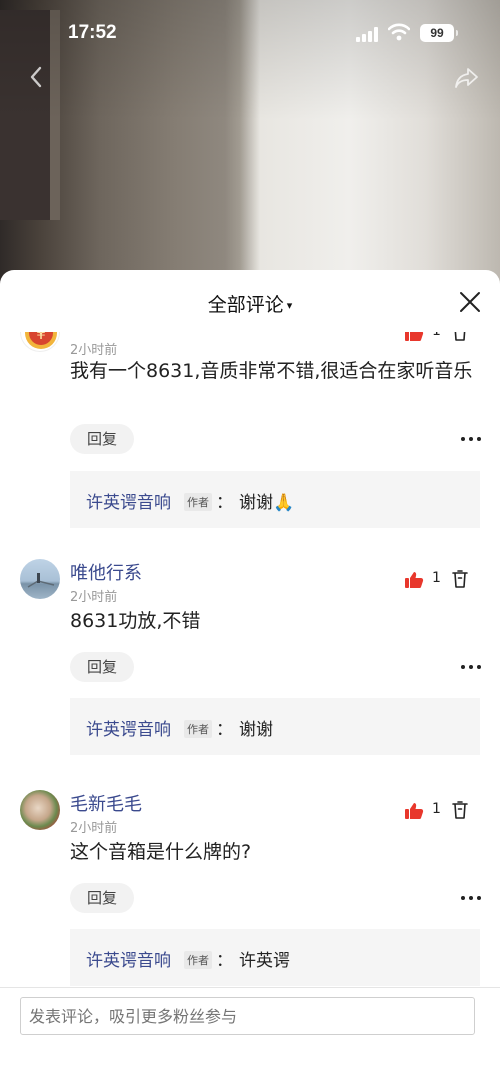 Image resolution: width=500 pixels, height=1083 pixels. Describe the element at coordinates (161, 852) in the screenshot. I see `comment-text: 这个音箱是什么牌的?` at that location.